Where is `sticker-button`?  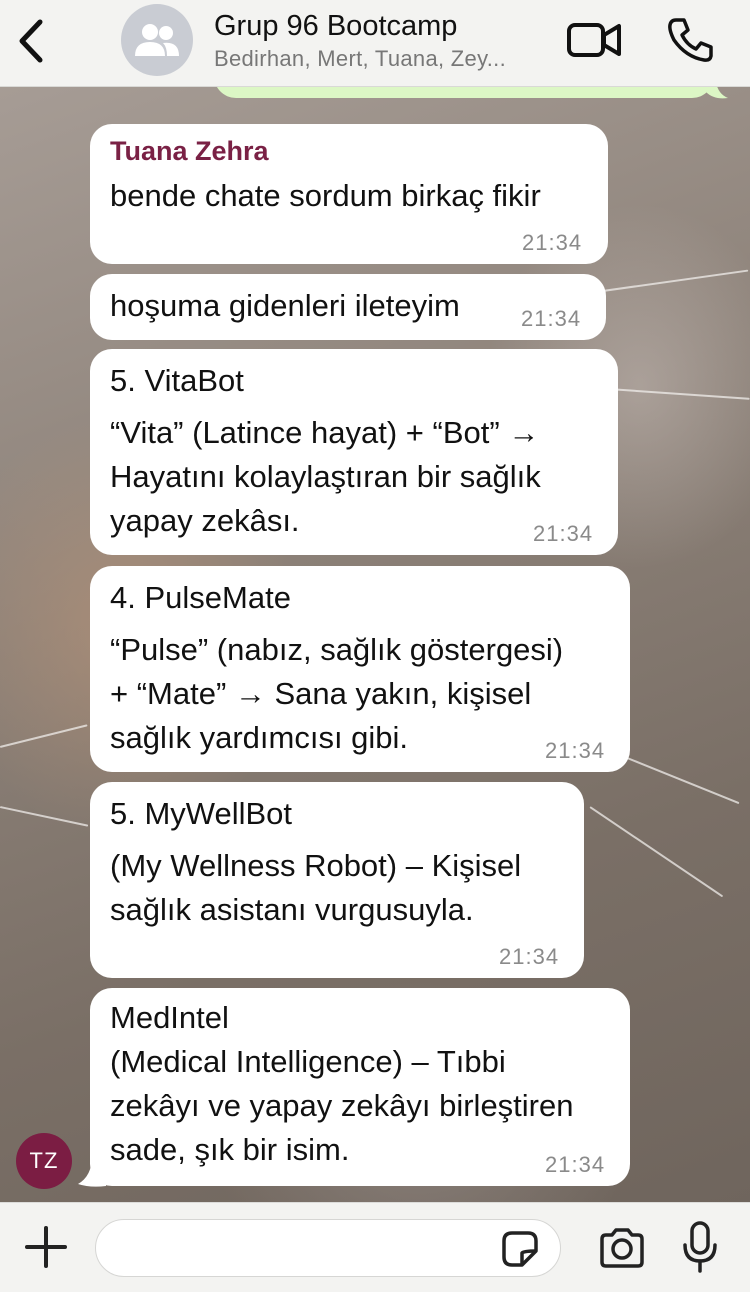 sticker-button is located at coordinates (520, 1249).